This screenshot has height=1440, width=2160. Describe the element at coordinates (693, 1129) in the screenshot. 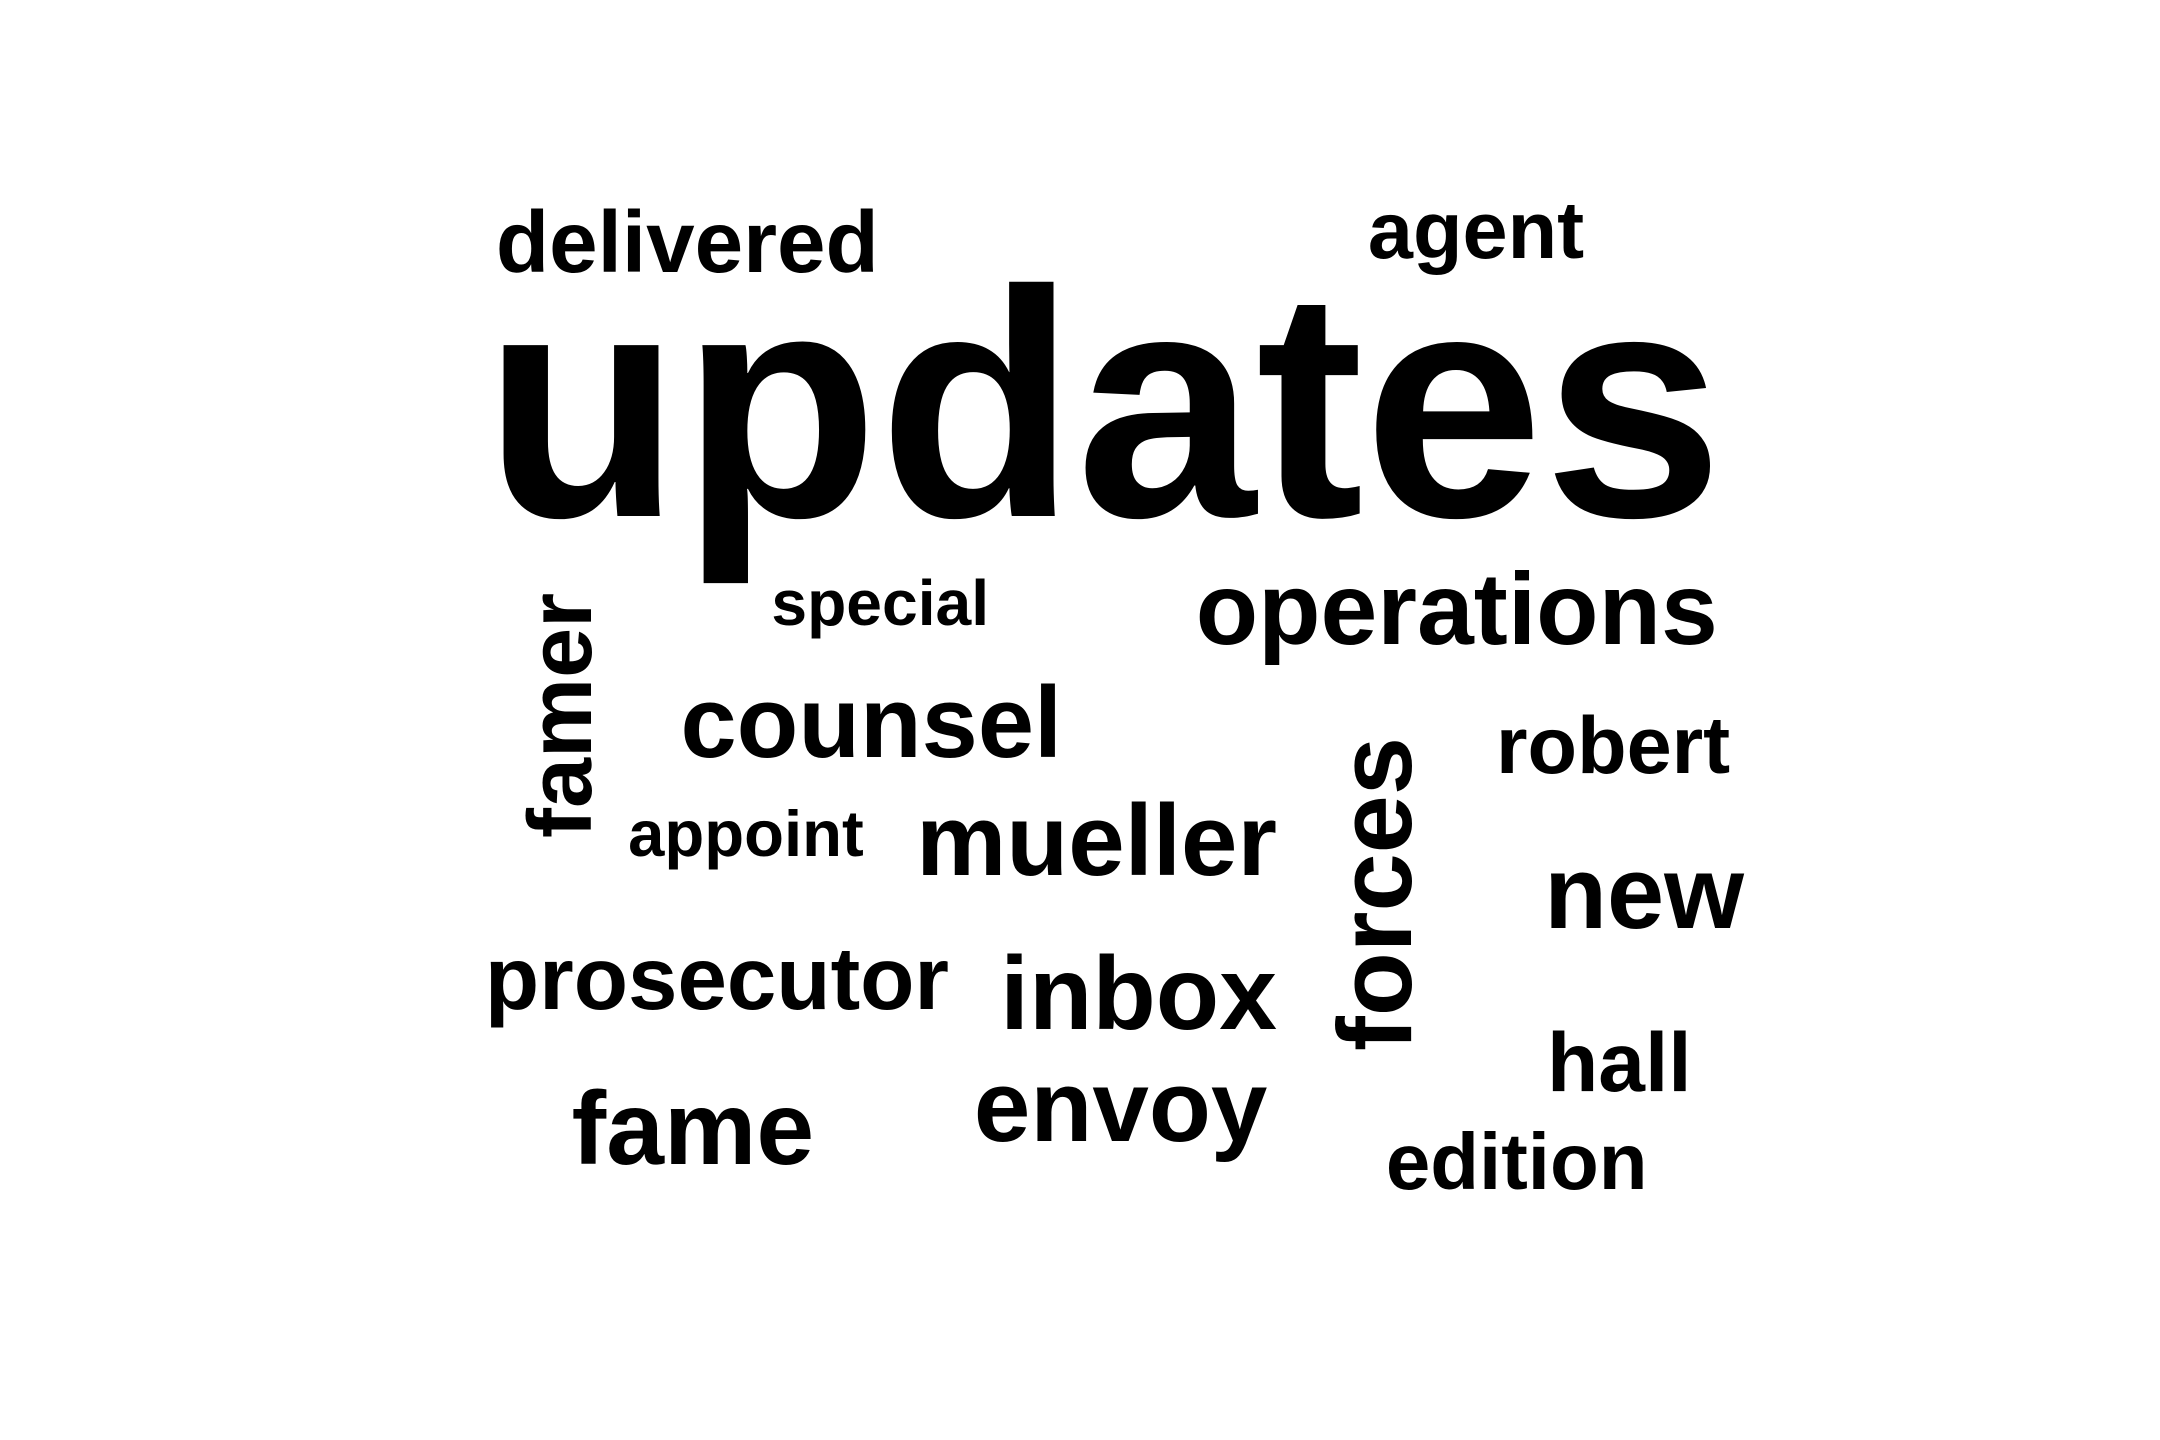

I see `word-fame: fame` at that location.